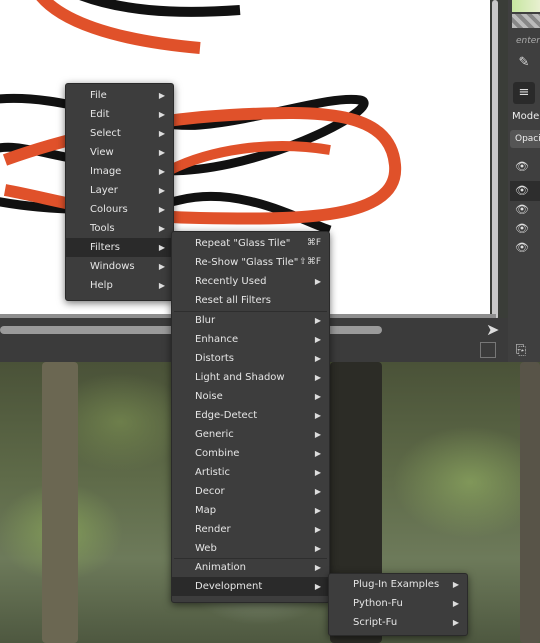 This screenshot has height=643, width=540. What do you see at coordinates (521, 351) in the screenshot?
I see `new-layer-icon: ⎘` at bounding box center [521, 351].